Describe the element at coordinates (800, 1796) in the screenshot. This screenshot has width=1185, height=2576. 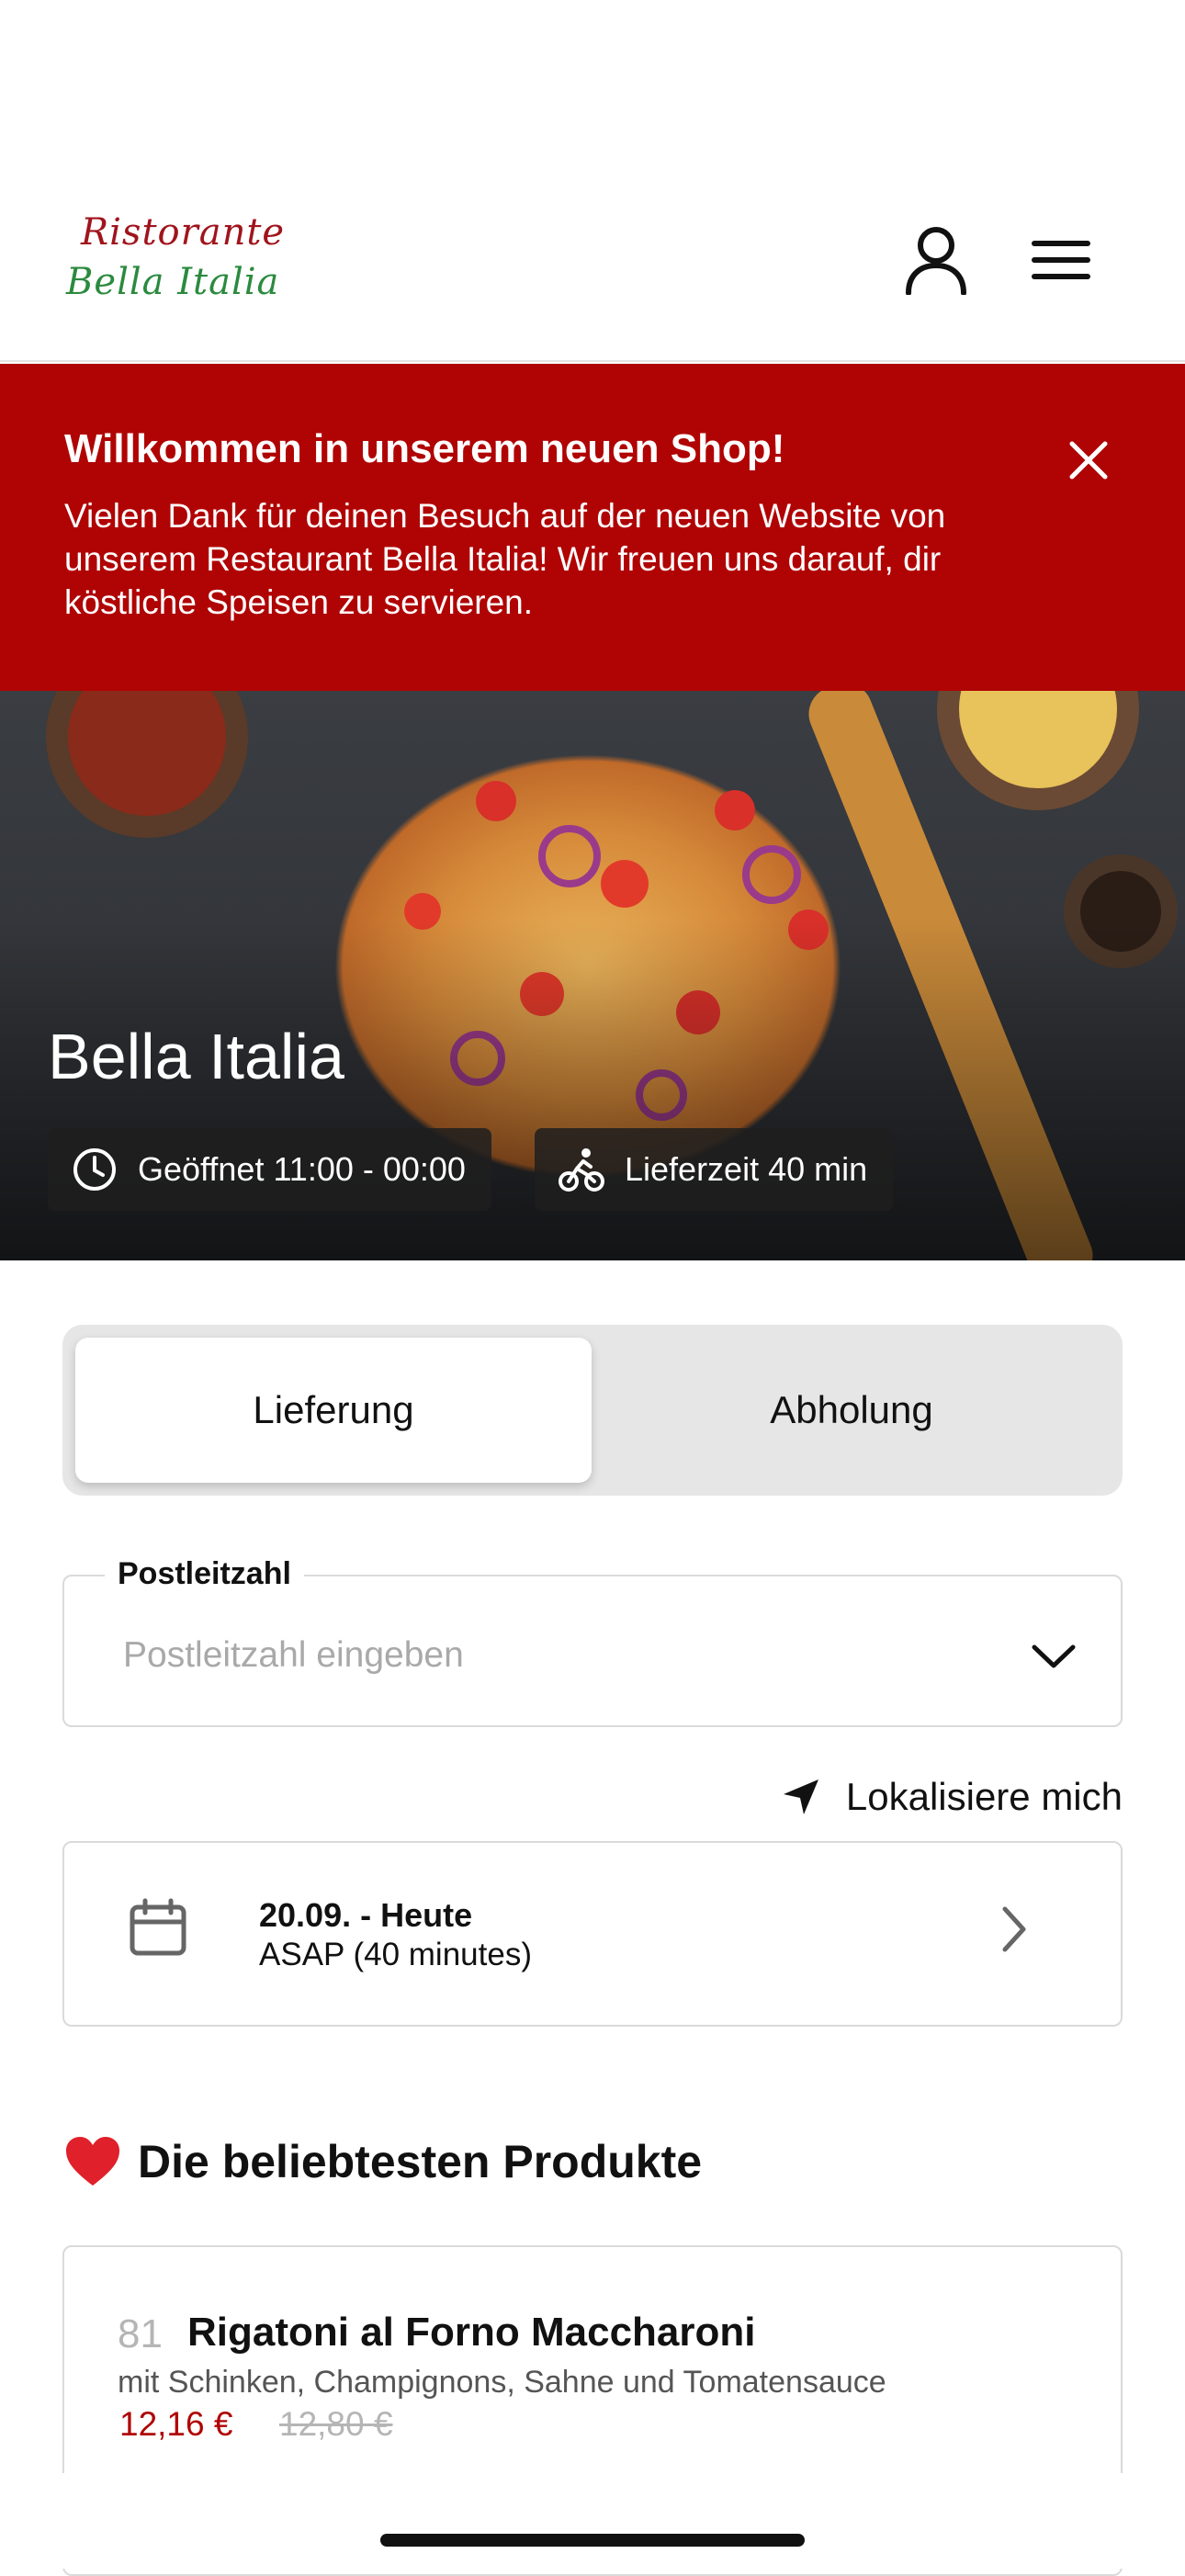
I see `location-arrow-icon` at that location.